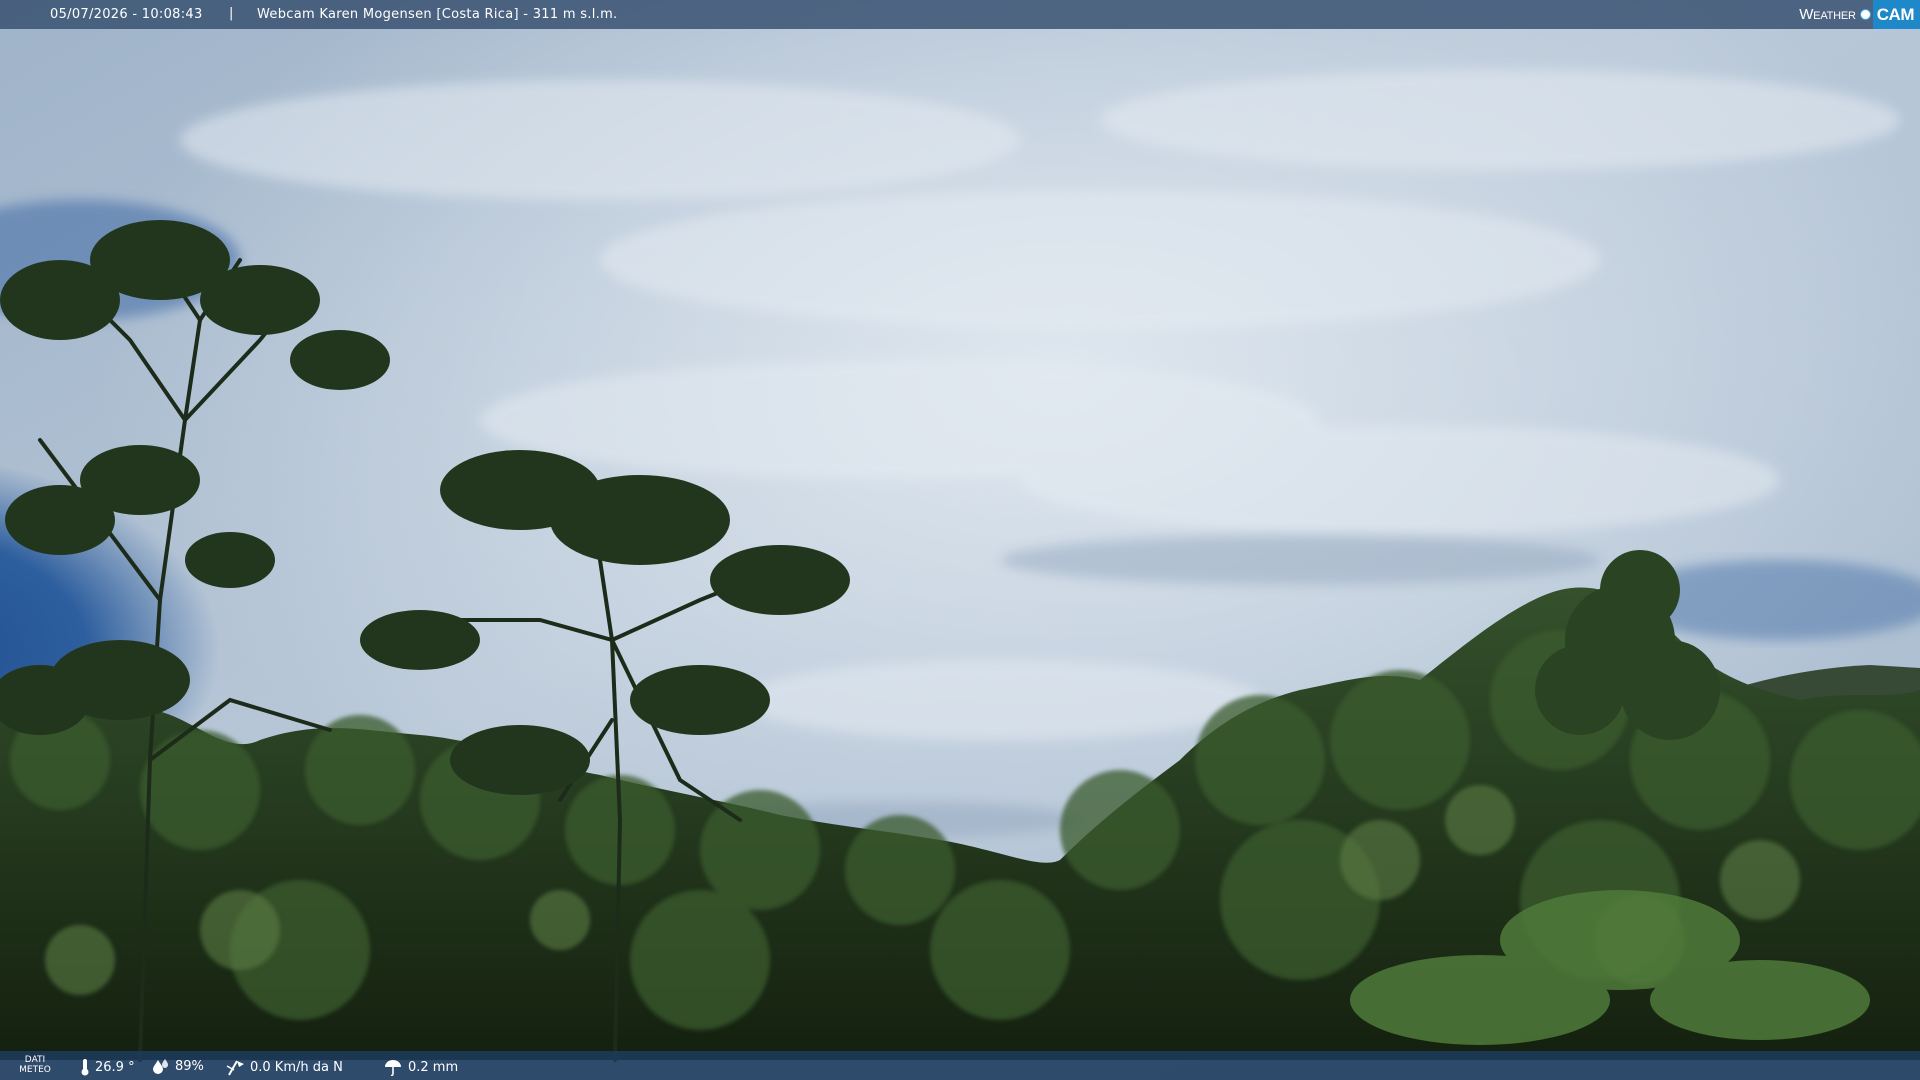 The height and width of the screenshot is (1080, 1920). Describe the element at coordinates (1865, 14) in the screenshot. I see `logo-dot` at that location.